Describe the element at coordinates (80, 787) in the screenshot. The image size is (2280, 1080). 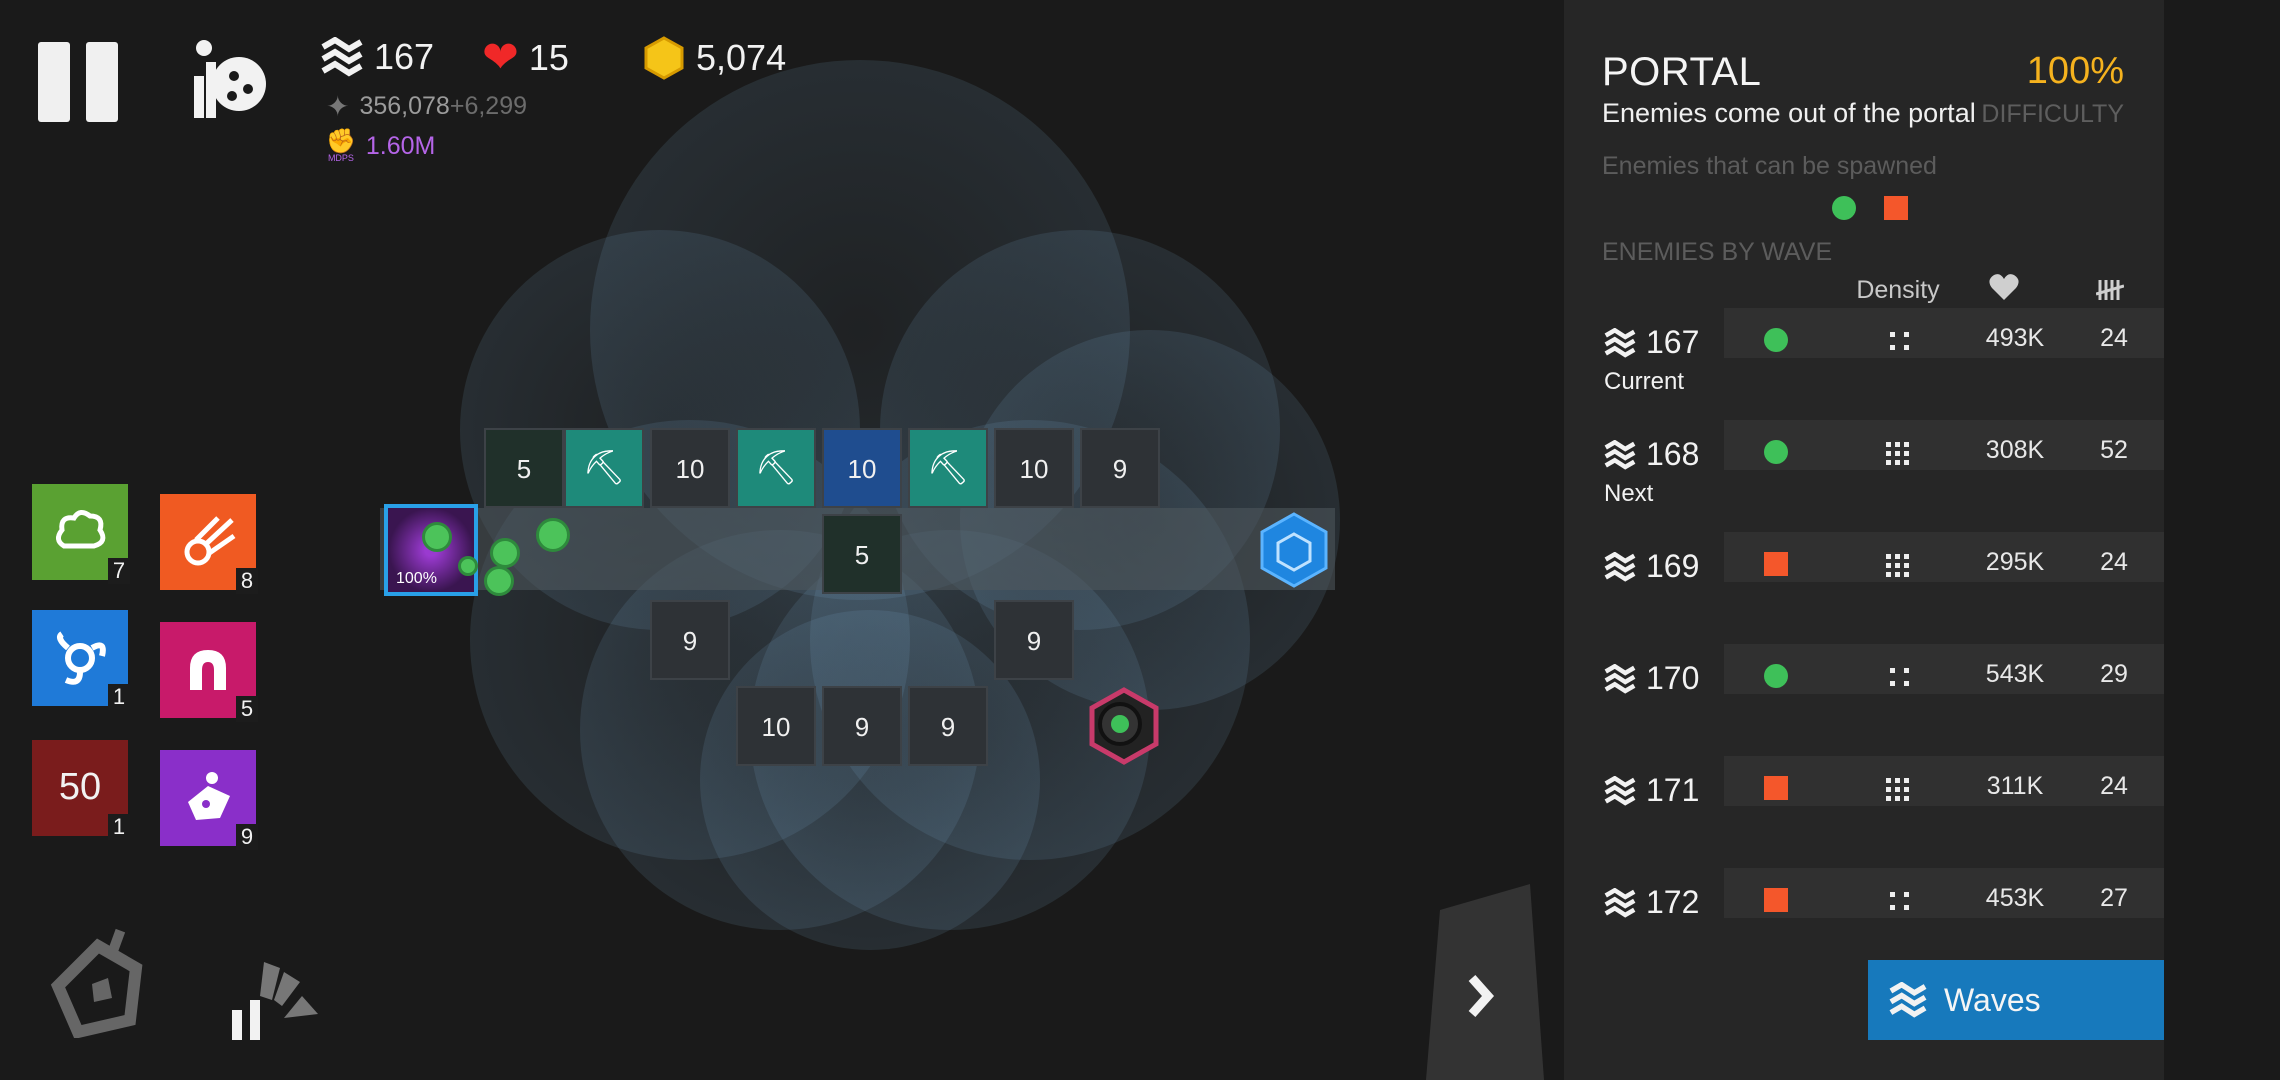
I see `bomb-icon: 50` at that location.